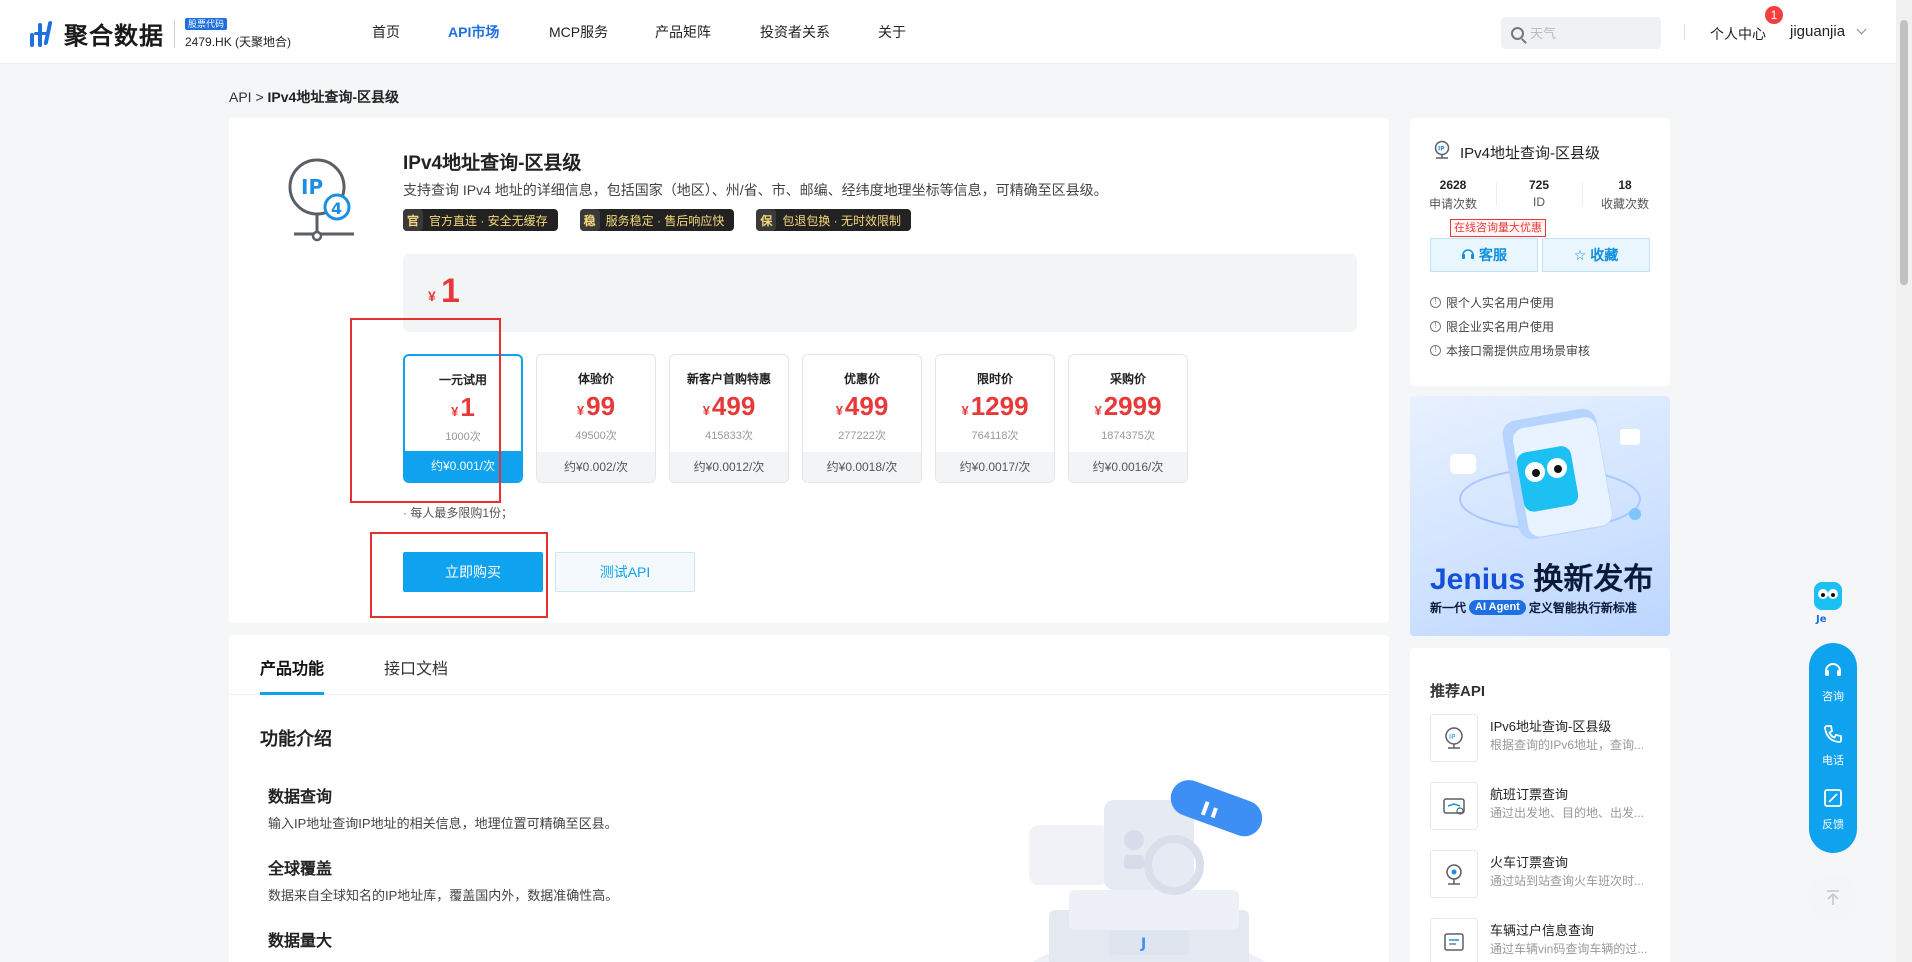  I want to click on plan-price-value: 499, so click(733, 406).